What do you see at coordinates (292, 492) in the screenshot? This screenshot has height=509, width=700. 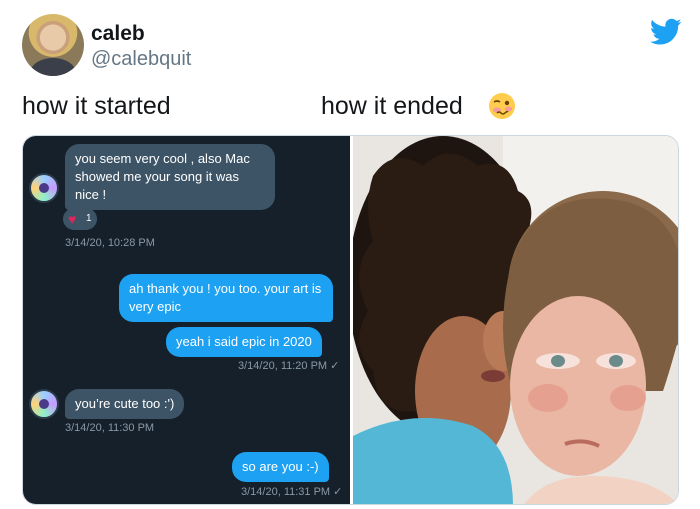 I see `dm-timestamp: 3/14/20, 11:31 PM ✓` at bounding box center [292, 492].